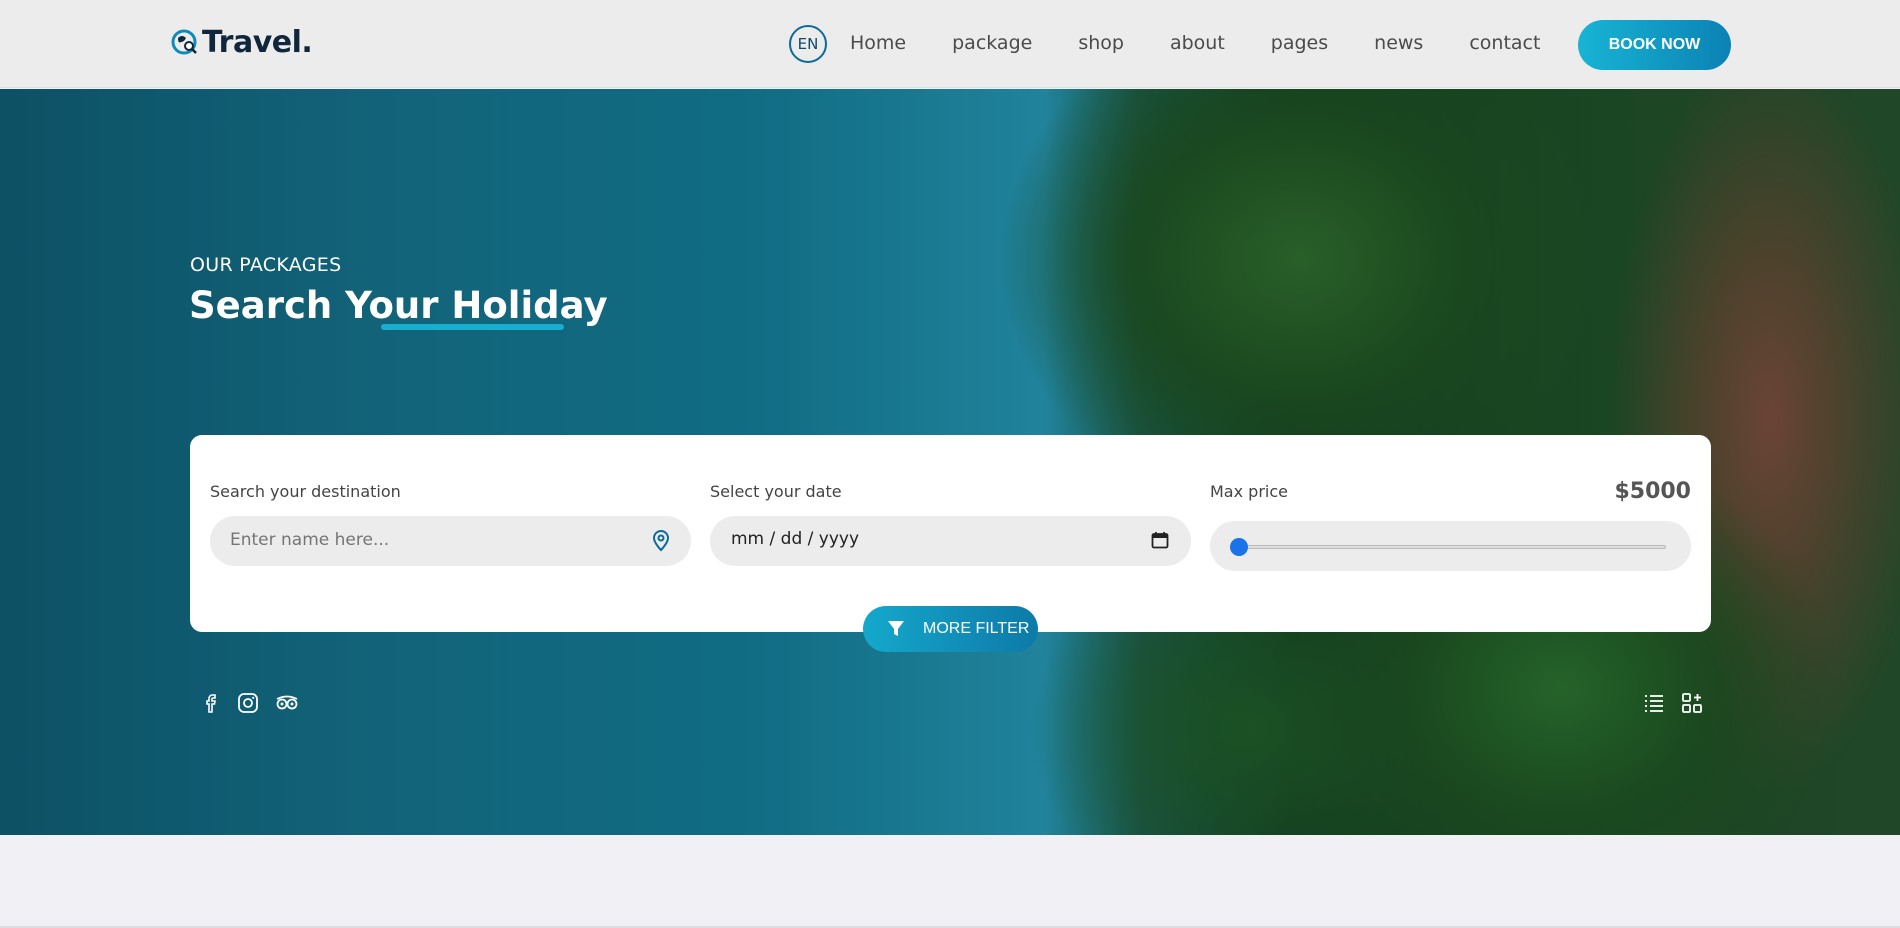 Image resolution: width=1900 pixels, height=928 pixels. Describe the element at coordinates (286, 703) in the screenshot. I see `tripadvisor-icon` at that location.